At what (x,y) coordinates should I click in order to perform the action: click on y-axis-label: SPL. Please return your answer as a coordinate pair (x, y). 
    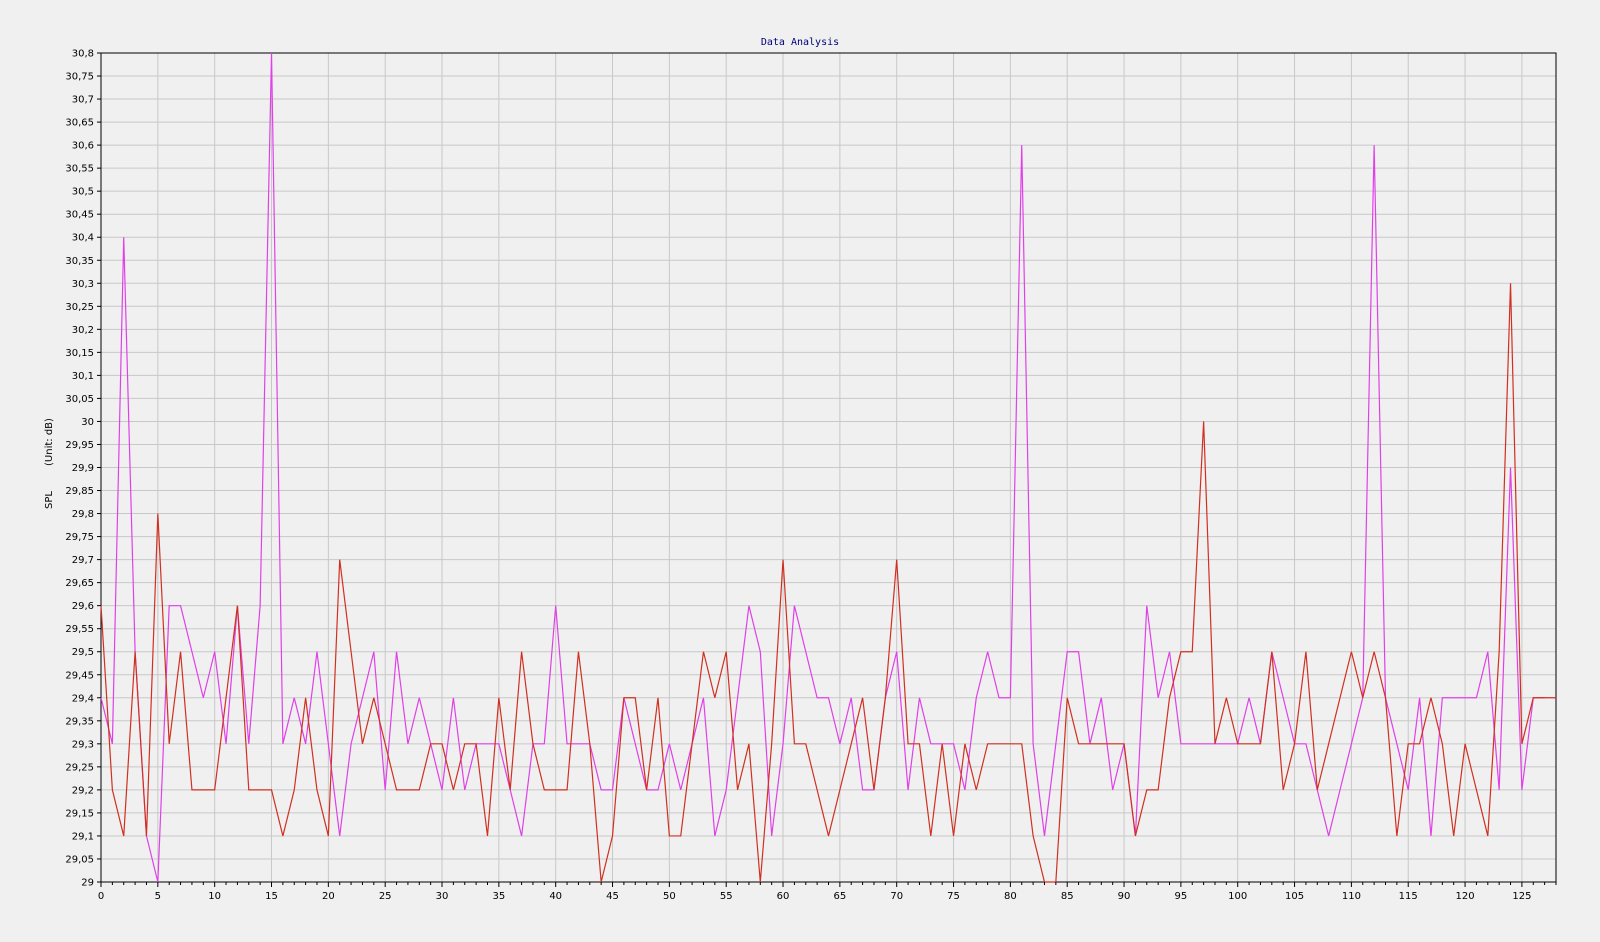
    Looking at the image, I should click on (49, 500).